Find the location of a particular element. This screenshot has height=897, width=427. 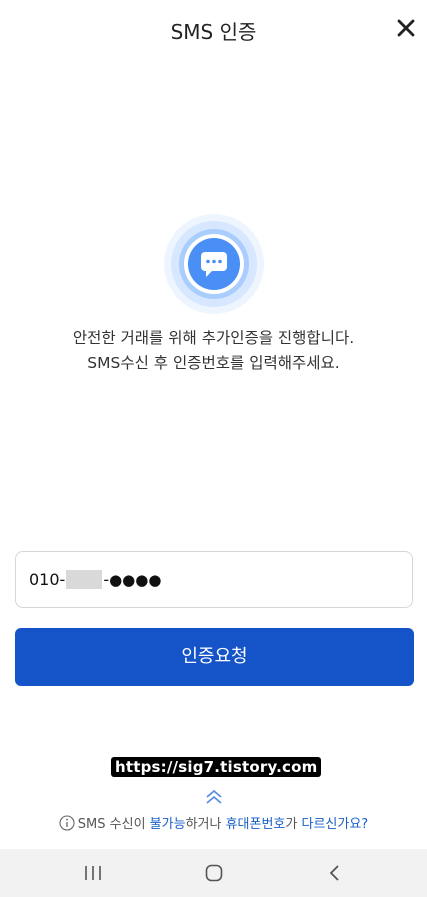

close-button is located at coordinates (406, 27).